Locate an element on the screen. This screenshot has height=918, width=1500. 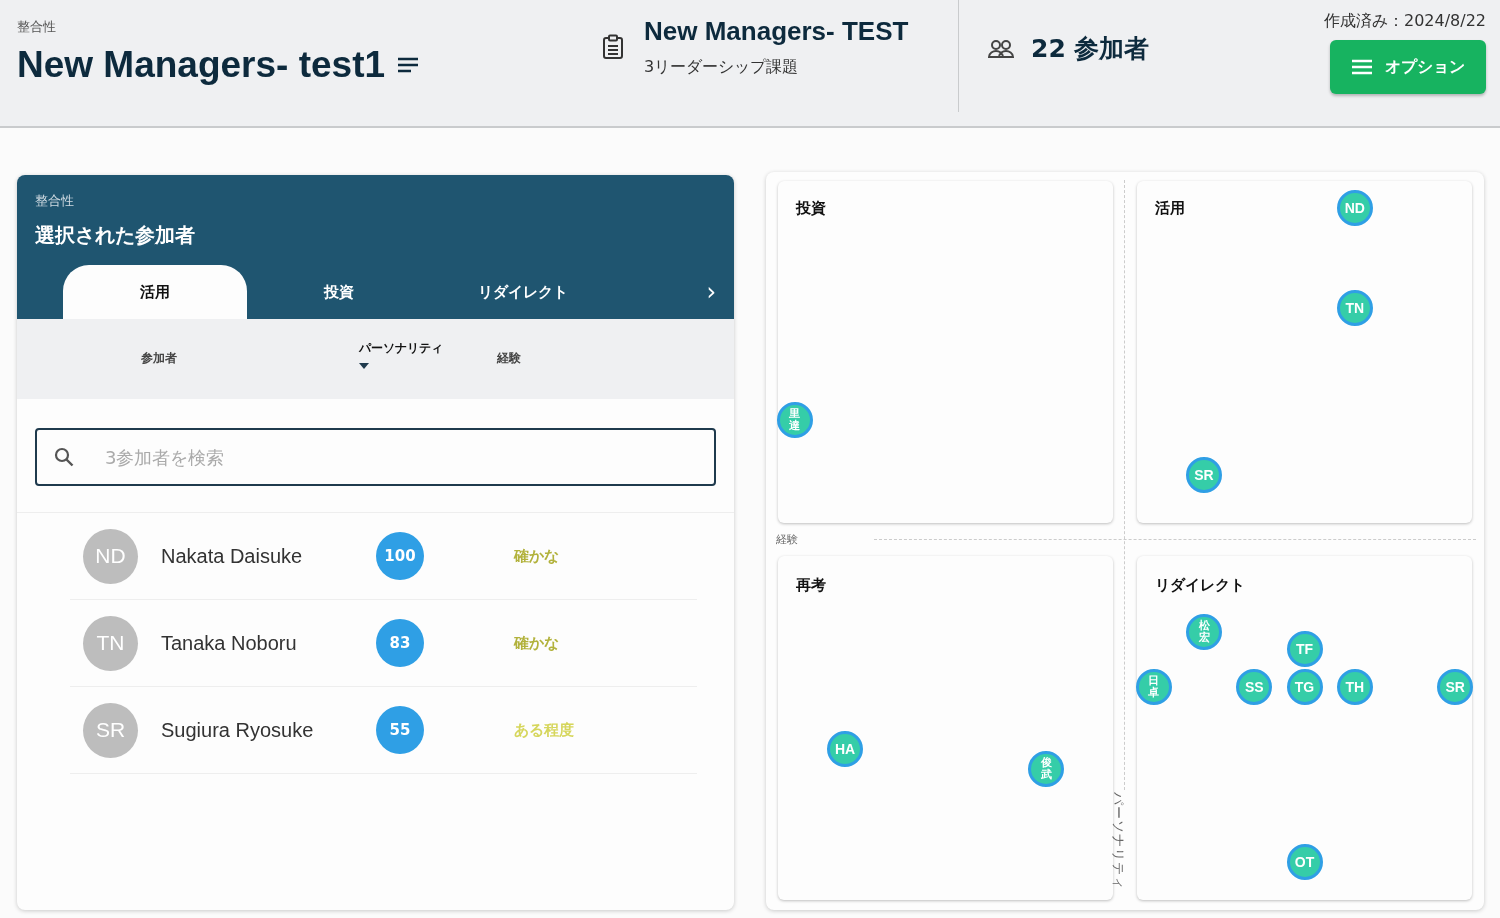
score-badge: 100 is located at coordinates (400, 556).